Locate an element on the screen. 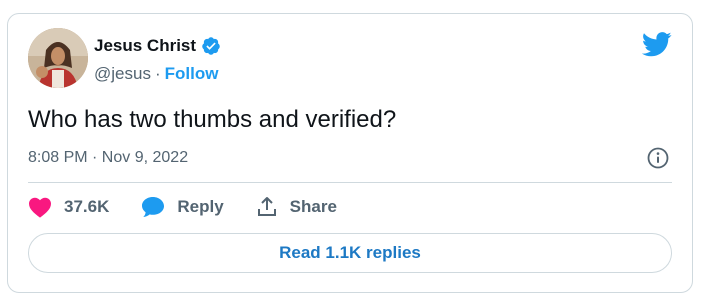 The width and height of the screenshot is (703, 307). author-handle-row: @jesus · Follow is located at coordinates (156, 74).